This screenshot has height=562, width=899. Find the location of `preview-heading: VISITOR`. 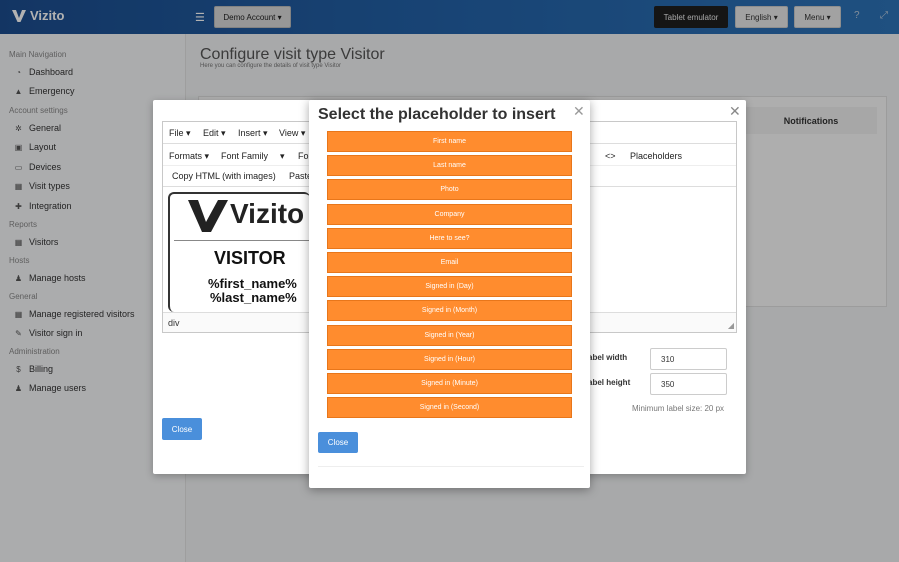

preview-heading: VISITOR is located at coordinates (250, 258).